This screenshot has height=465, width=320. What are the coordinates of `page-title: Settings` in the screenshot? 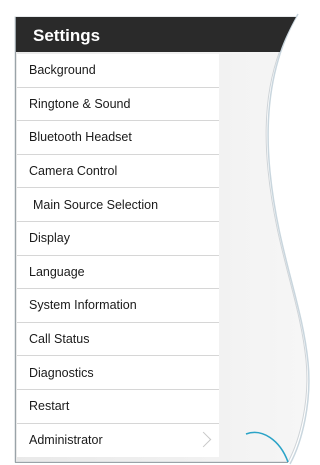 It's located at (67, 35).